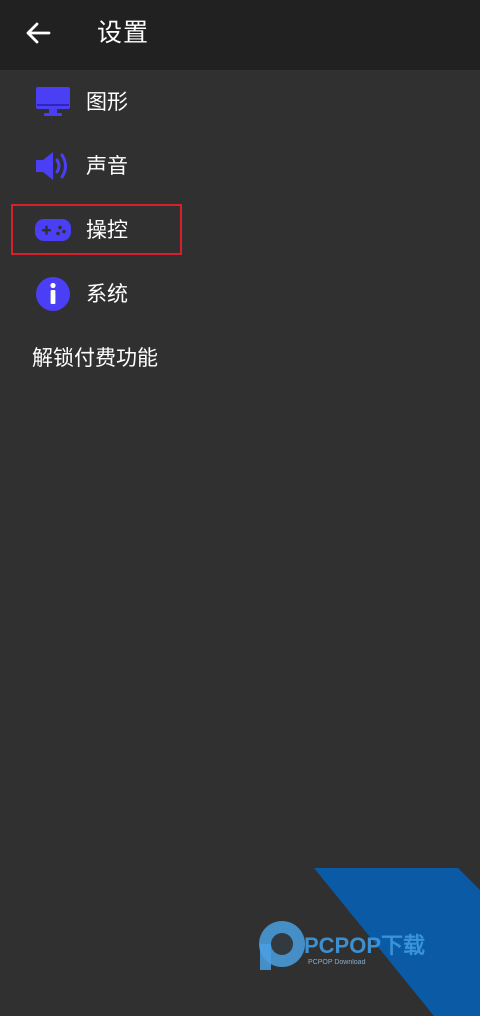 This screenshot has width=480, height=1016. I want to click on monitor-icon, so click(53, 102).